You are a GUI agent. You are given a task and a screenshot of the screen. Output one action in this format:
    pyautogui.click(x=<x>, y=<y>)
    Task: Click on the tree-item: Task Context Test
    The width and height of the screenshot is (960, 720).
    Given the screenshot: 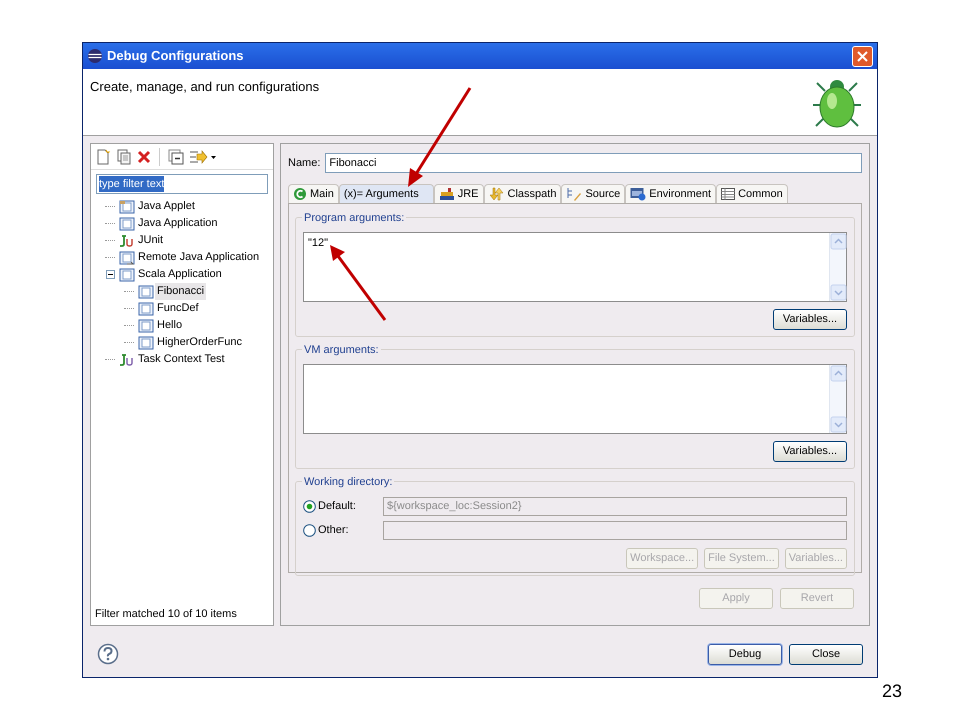 What is the action you would take?
    pyautogui.click(x=181, y=359)
    